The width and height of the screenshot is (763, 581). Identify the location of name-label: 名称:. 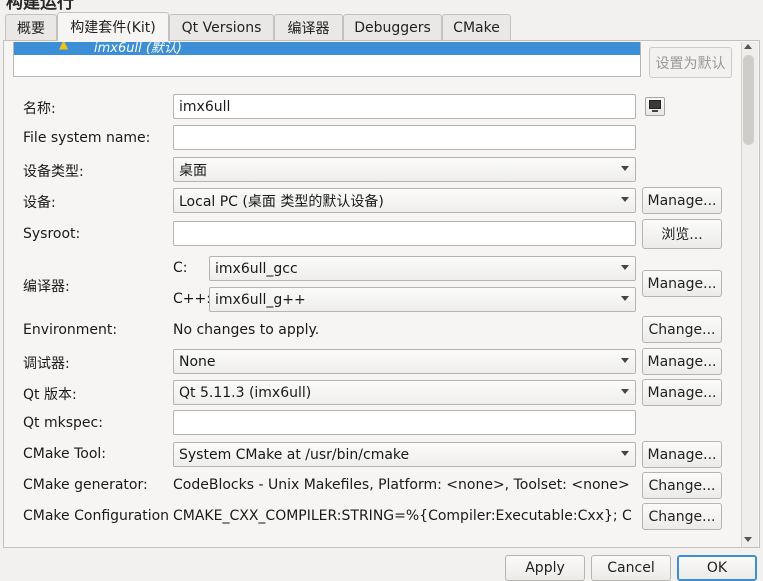
(39, 109).